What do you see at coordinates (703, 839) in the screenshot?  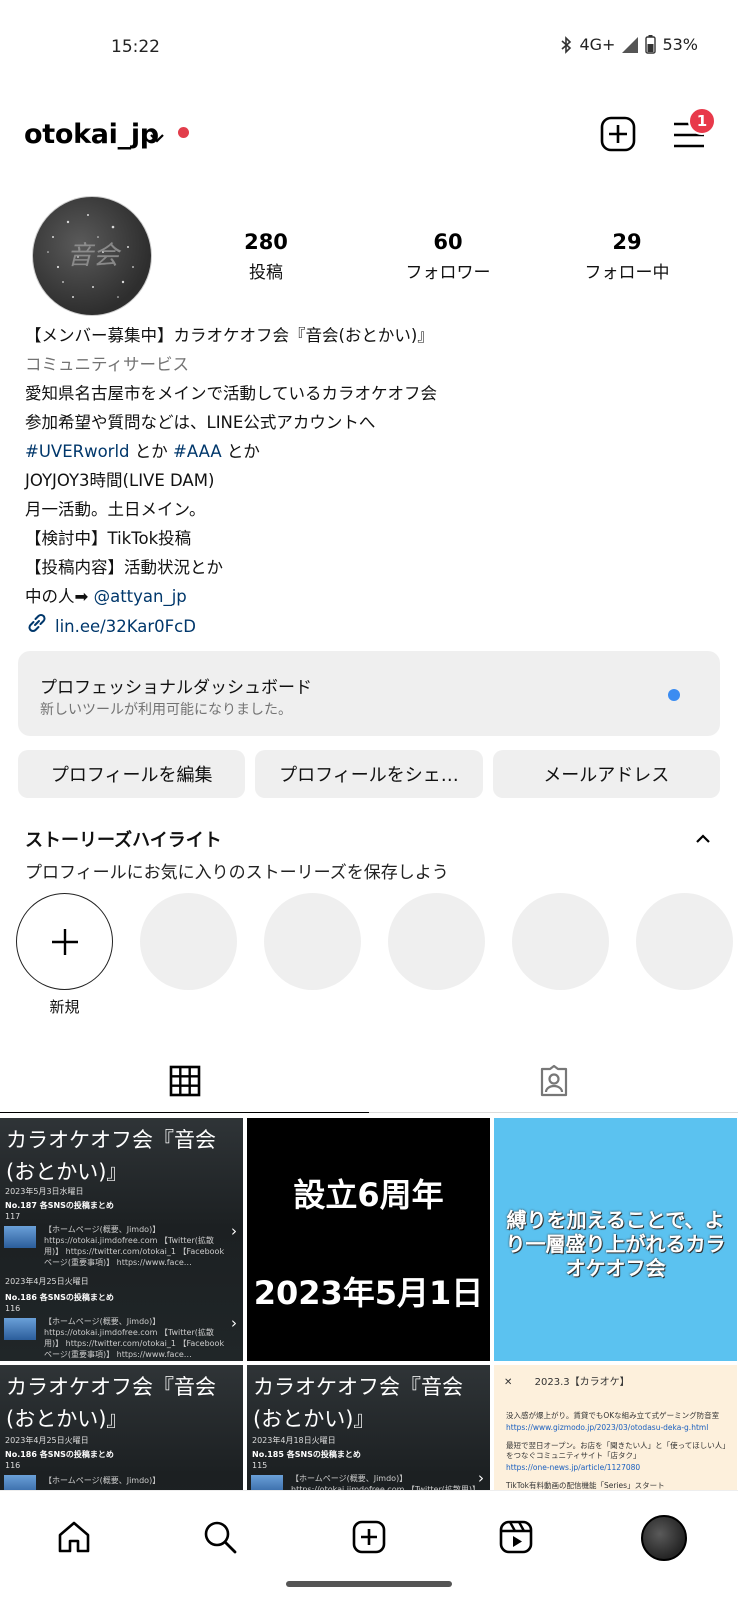 I see `chevron-up-icon` at bounding box center [703, 839].